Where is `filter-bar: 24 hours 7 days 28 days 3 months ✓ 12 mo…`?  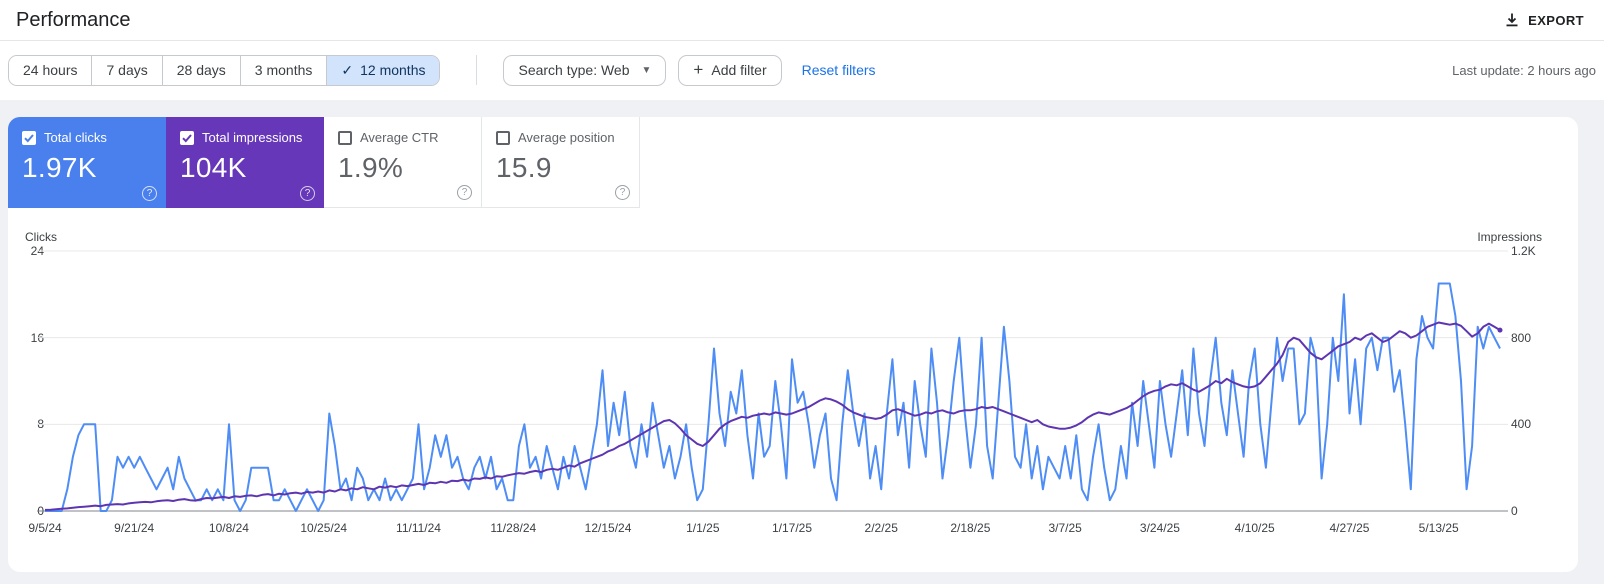 filter-bar: 24 hours 7 days 28 days 3 months ✓ 12 mo… is located at coordinates (802, 70).